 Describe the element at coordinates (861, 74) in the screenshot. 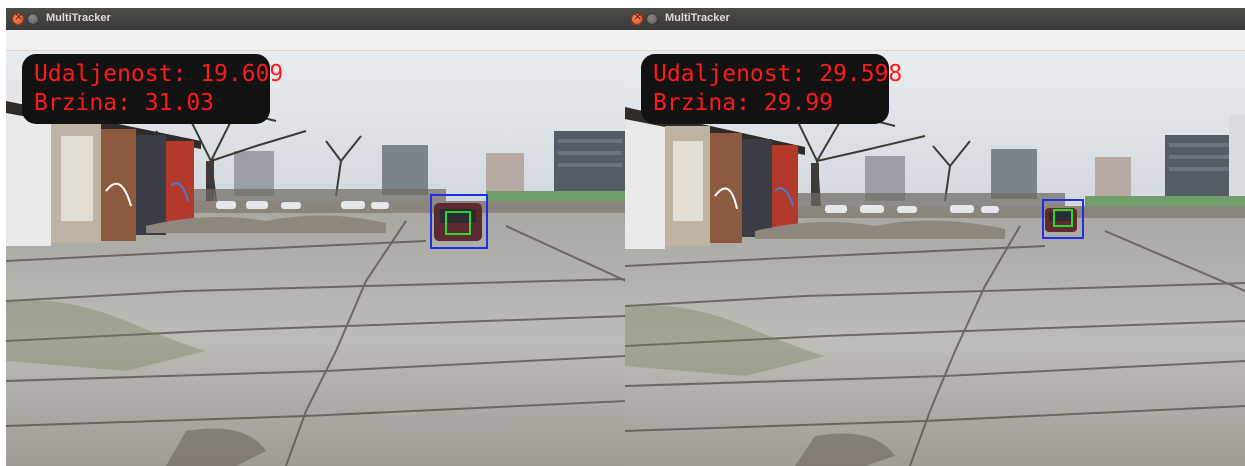

I see `distance-value: 29.598` at that location.